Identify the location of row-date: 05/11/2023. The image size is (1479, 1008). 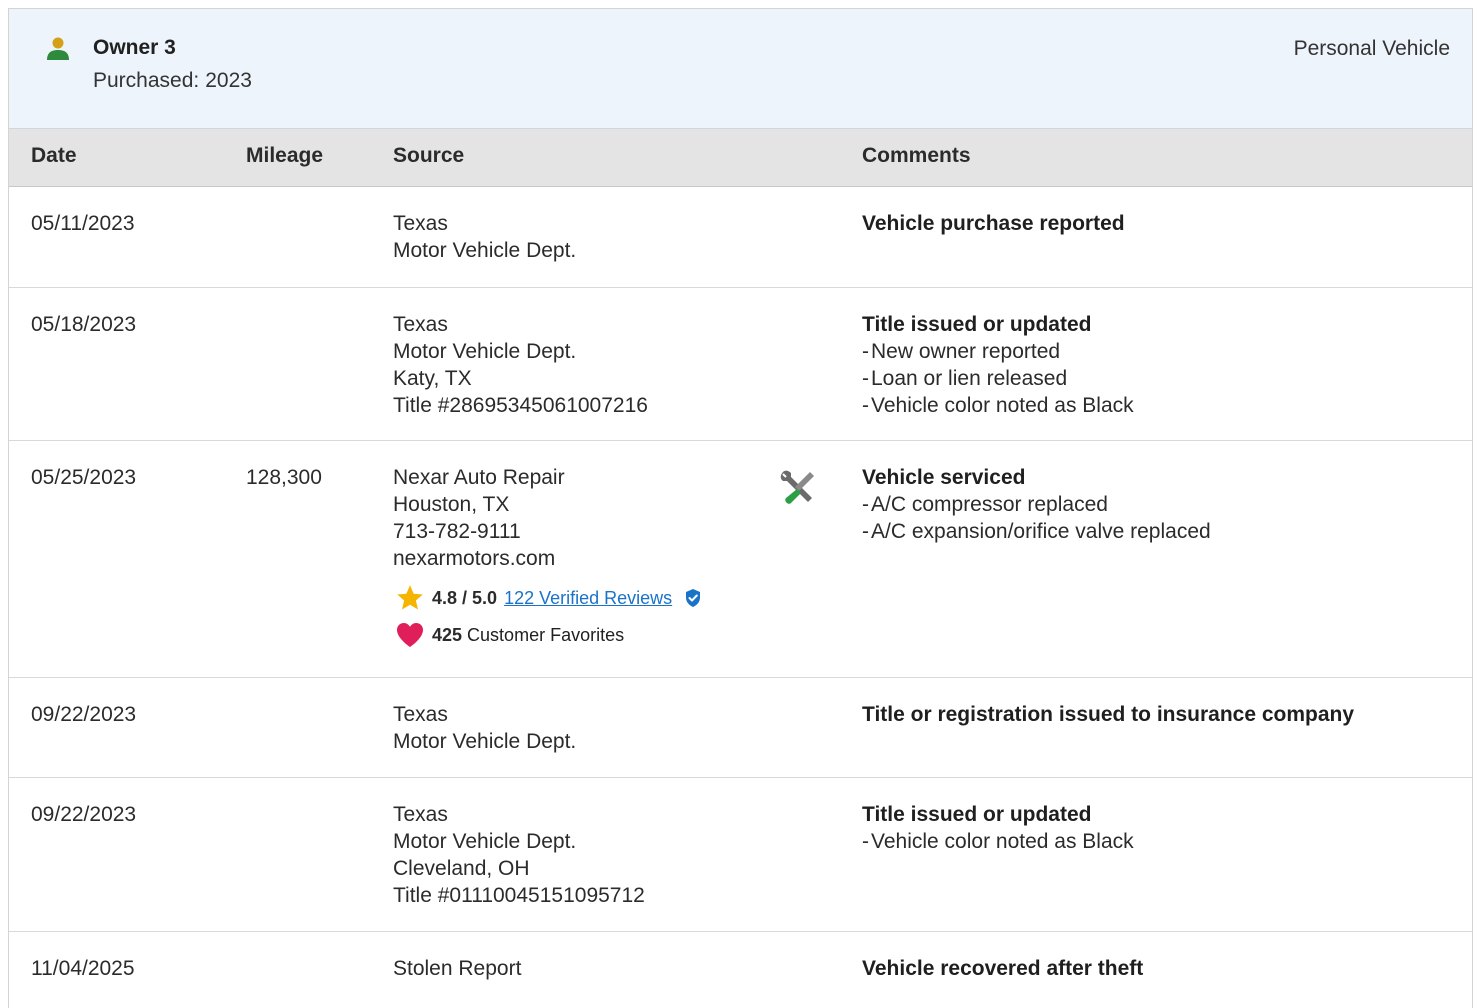
(83, 223).